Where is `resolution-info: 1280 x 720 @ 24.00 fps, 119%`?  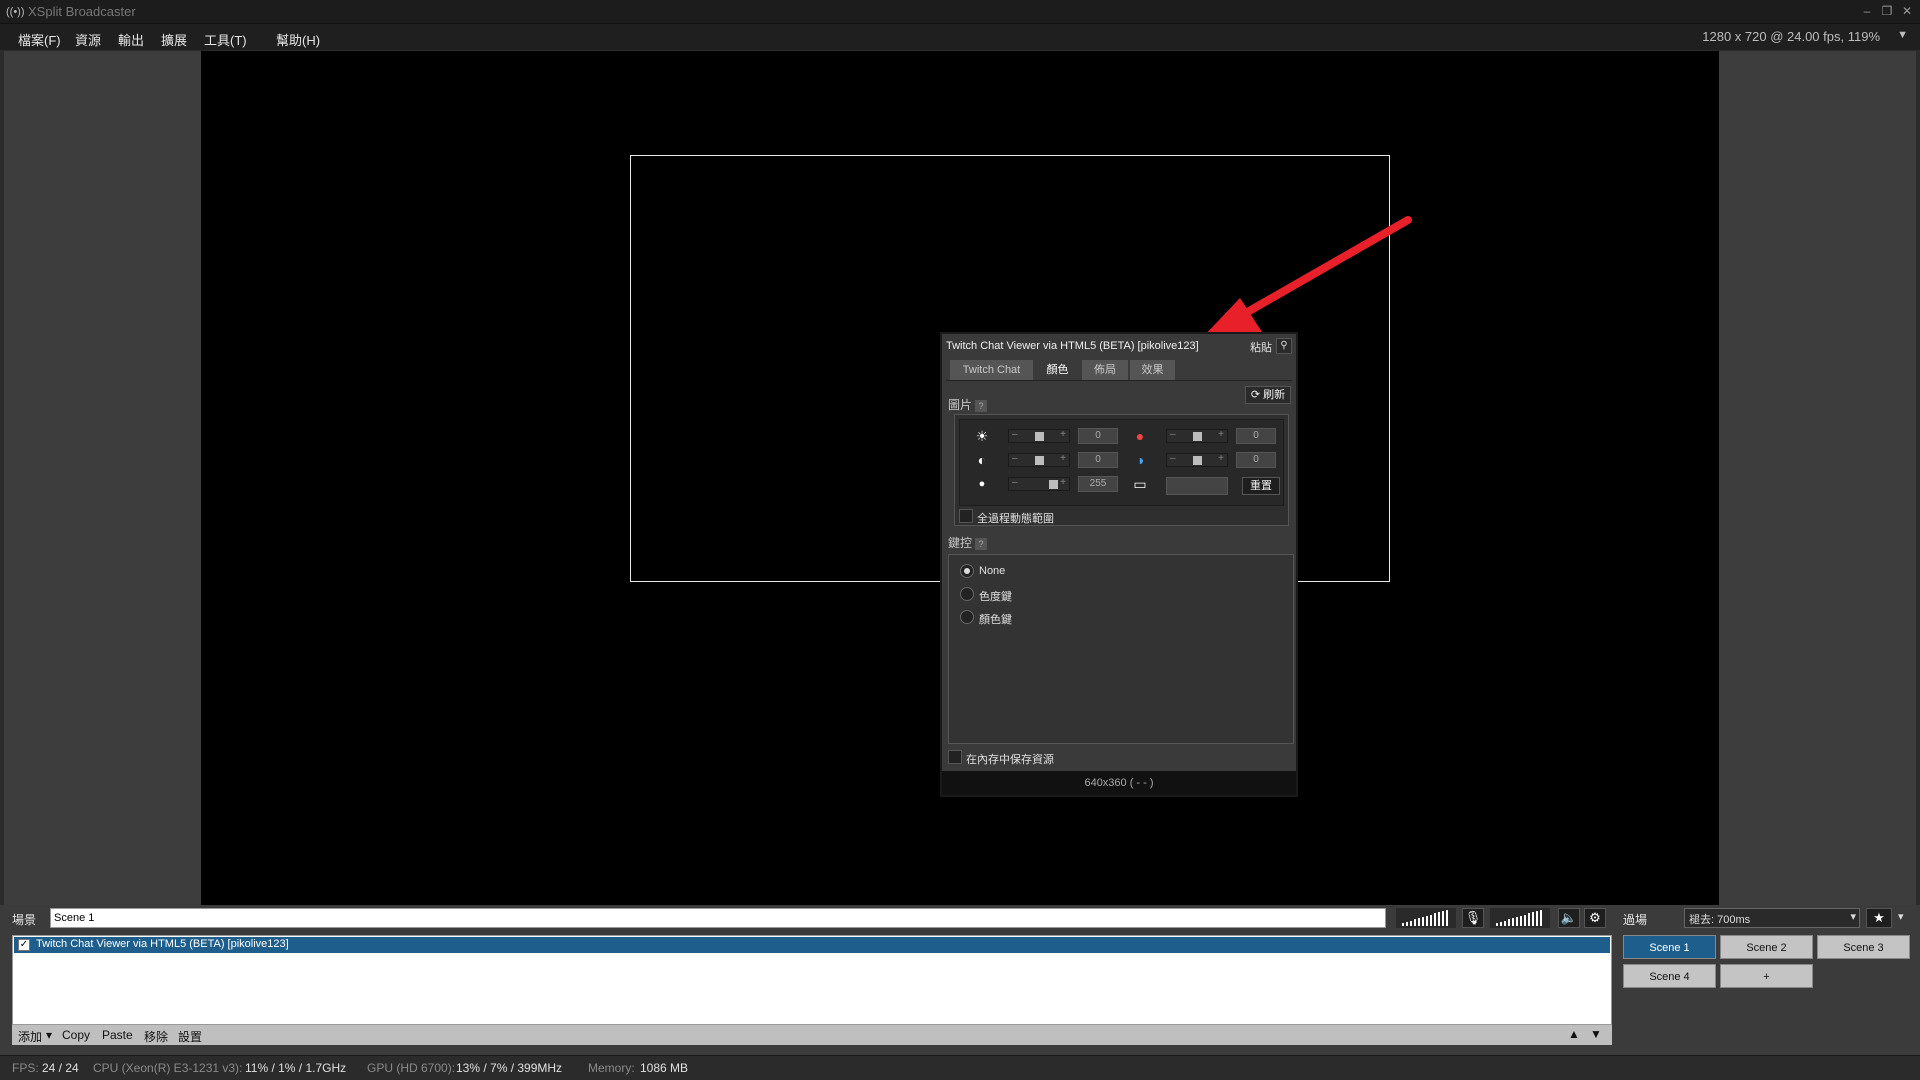 resolution-info: 1280 x 720 @ 24.00 fps, 119% is located at coordinates (1791, 36).